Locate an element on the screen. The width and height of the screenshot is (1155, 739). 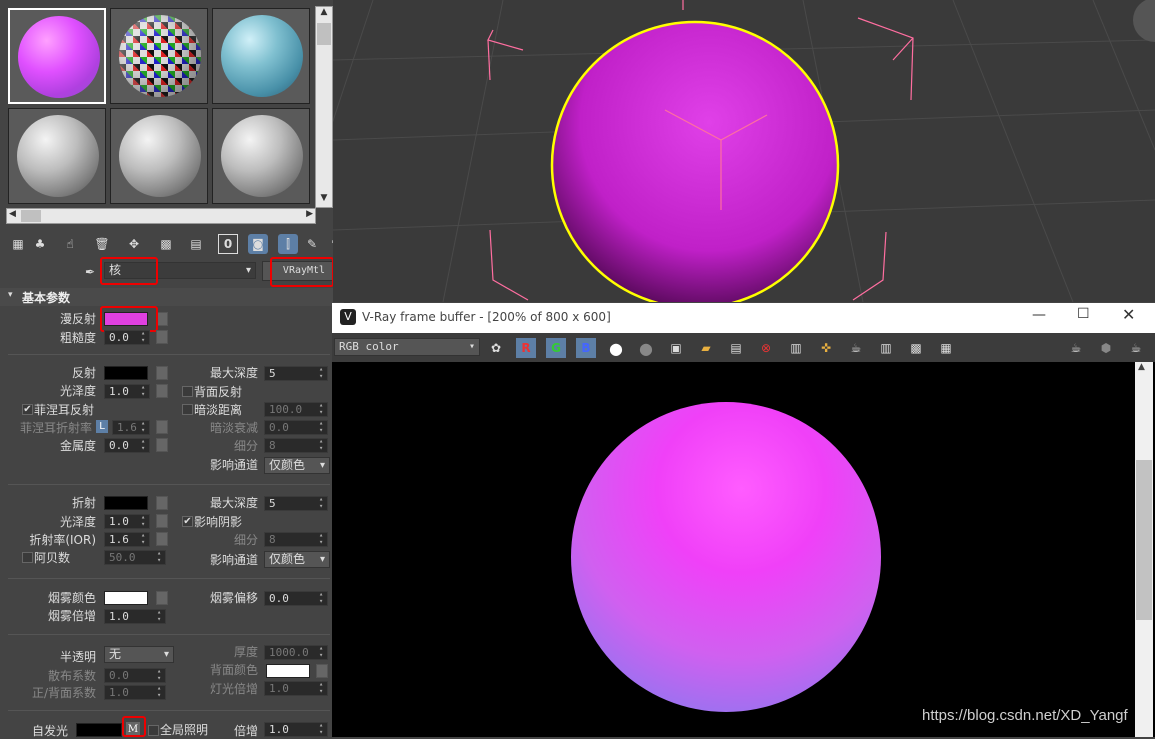
scroll-right-icon: ▶ is located at coordinates (309, 214).